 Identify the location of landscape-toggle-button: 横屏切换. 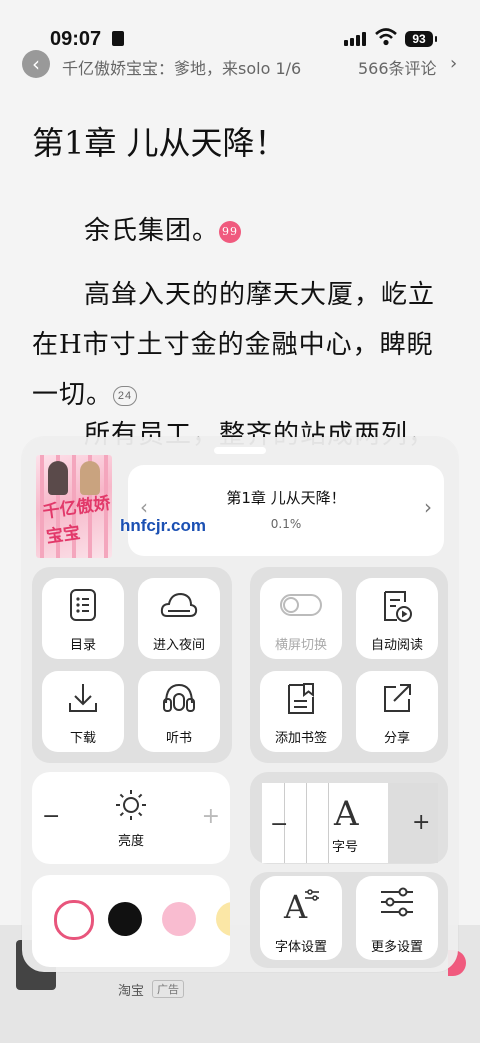
(301, 618).